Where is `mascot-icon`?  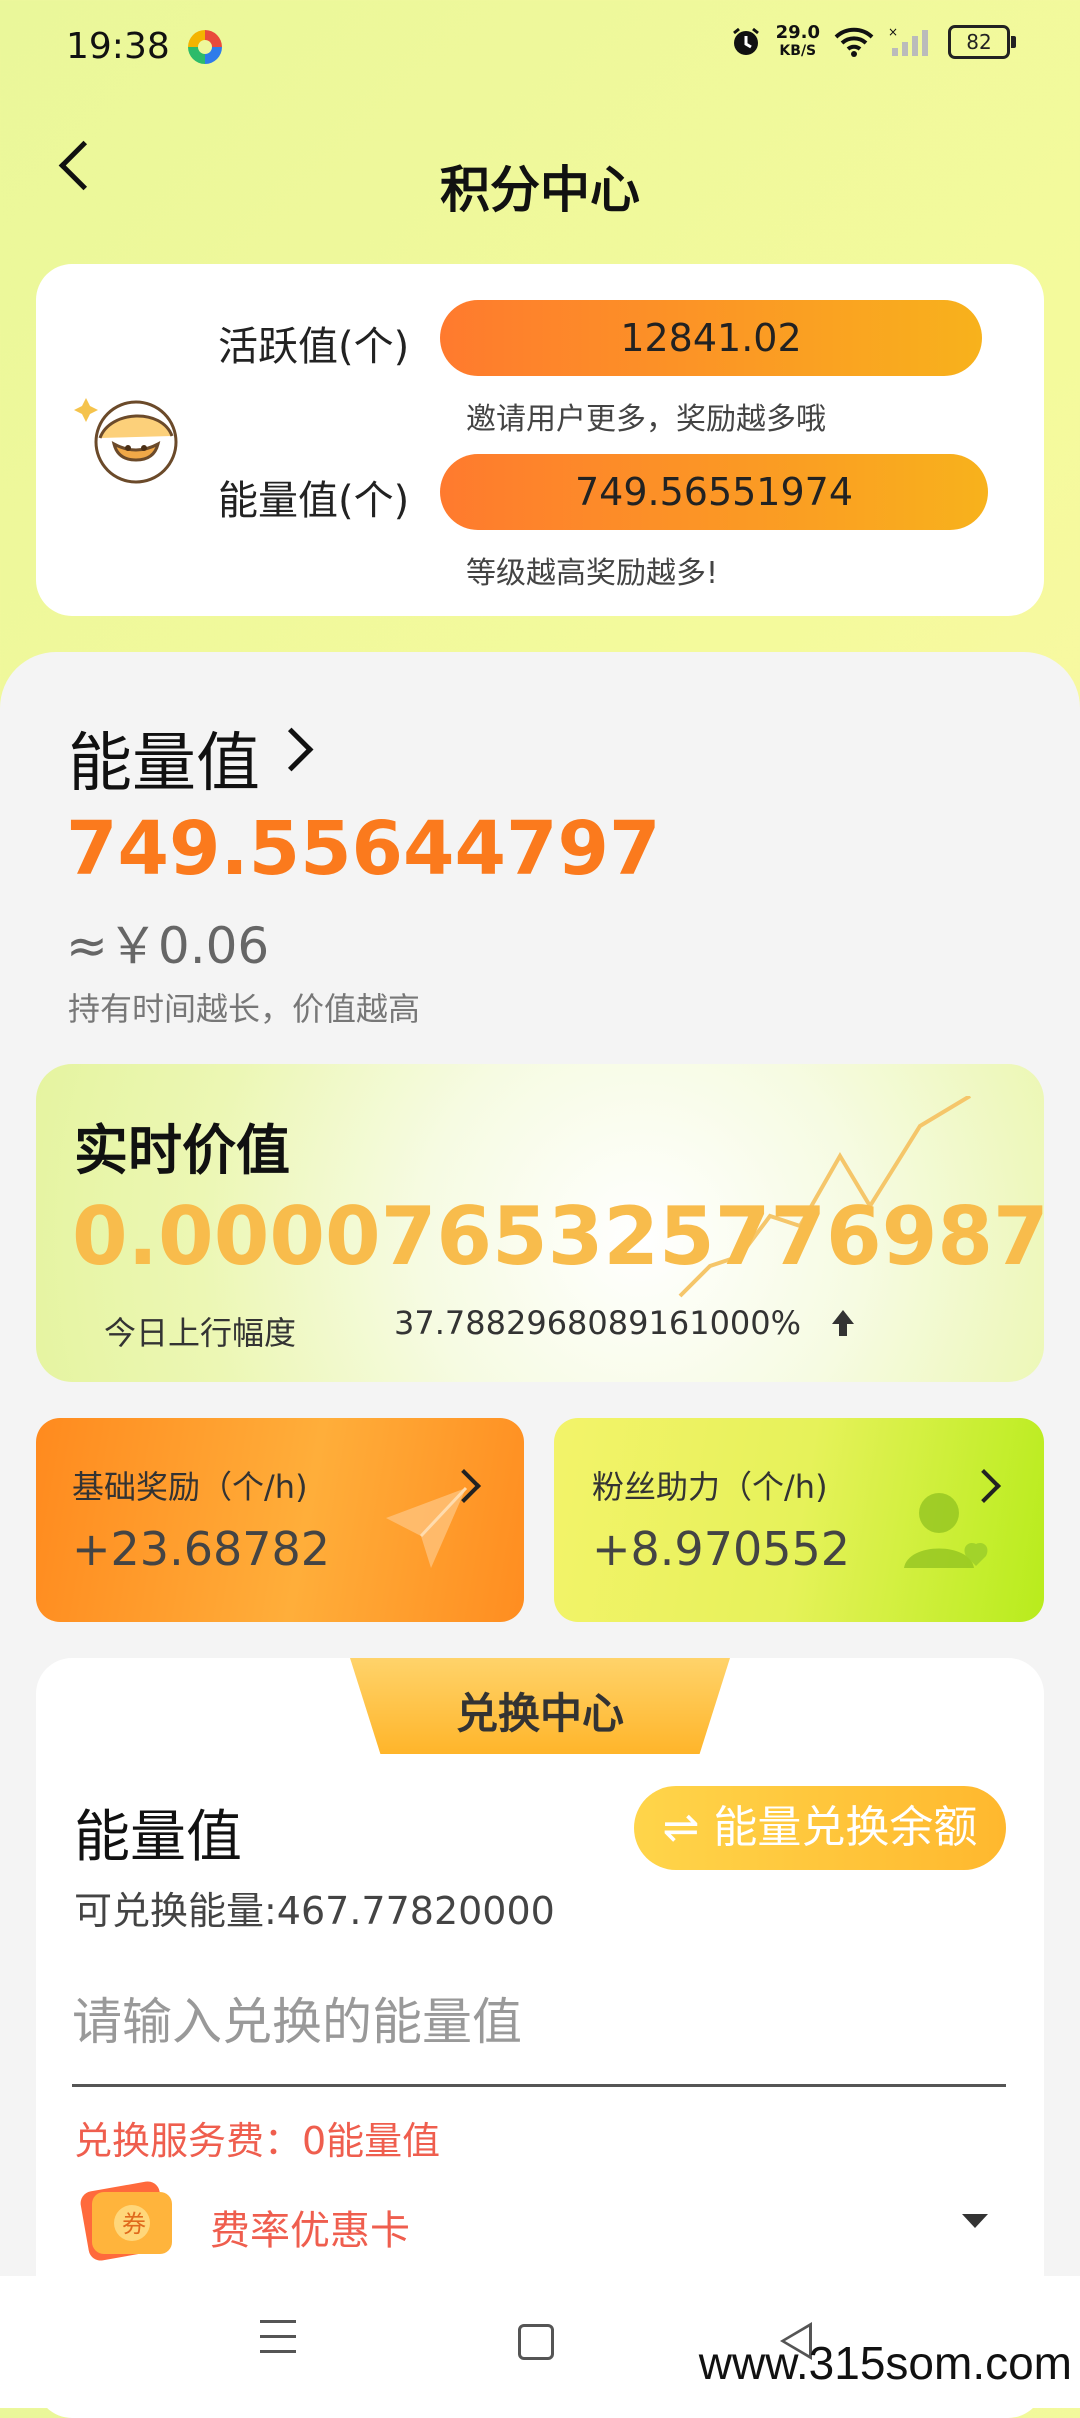 mascot-icon is located at coordinates (126, 441).